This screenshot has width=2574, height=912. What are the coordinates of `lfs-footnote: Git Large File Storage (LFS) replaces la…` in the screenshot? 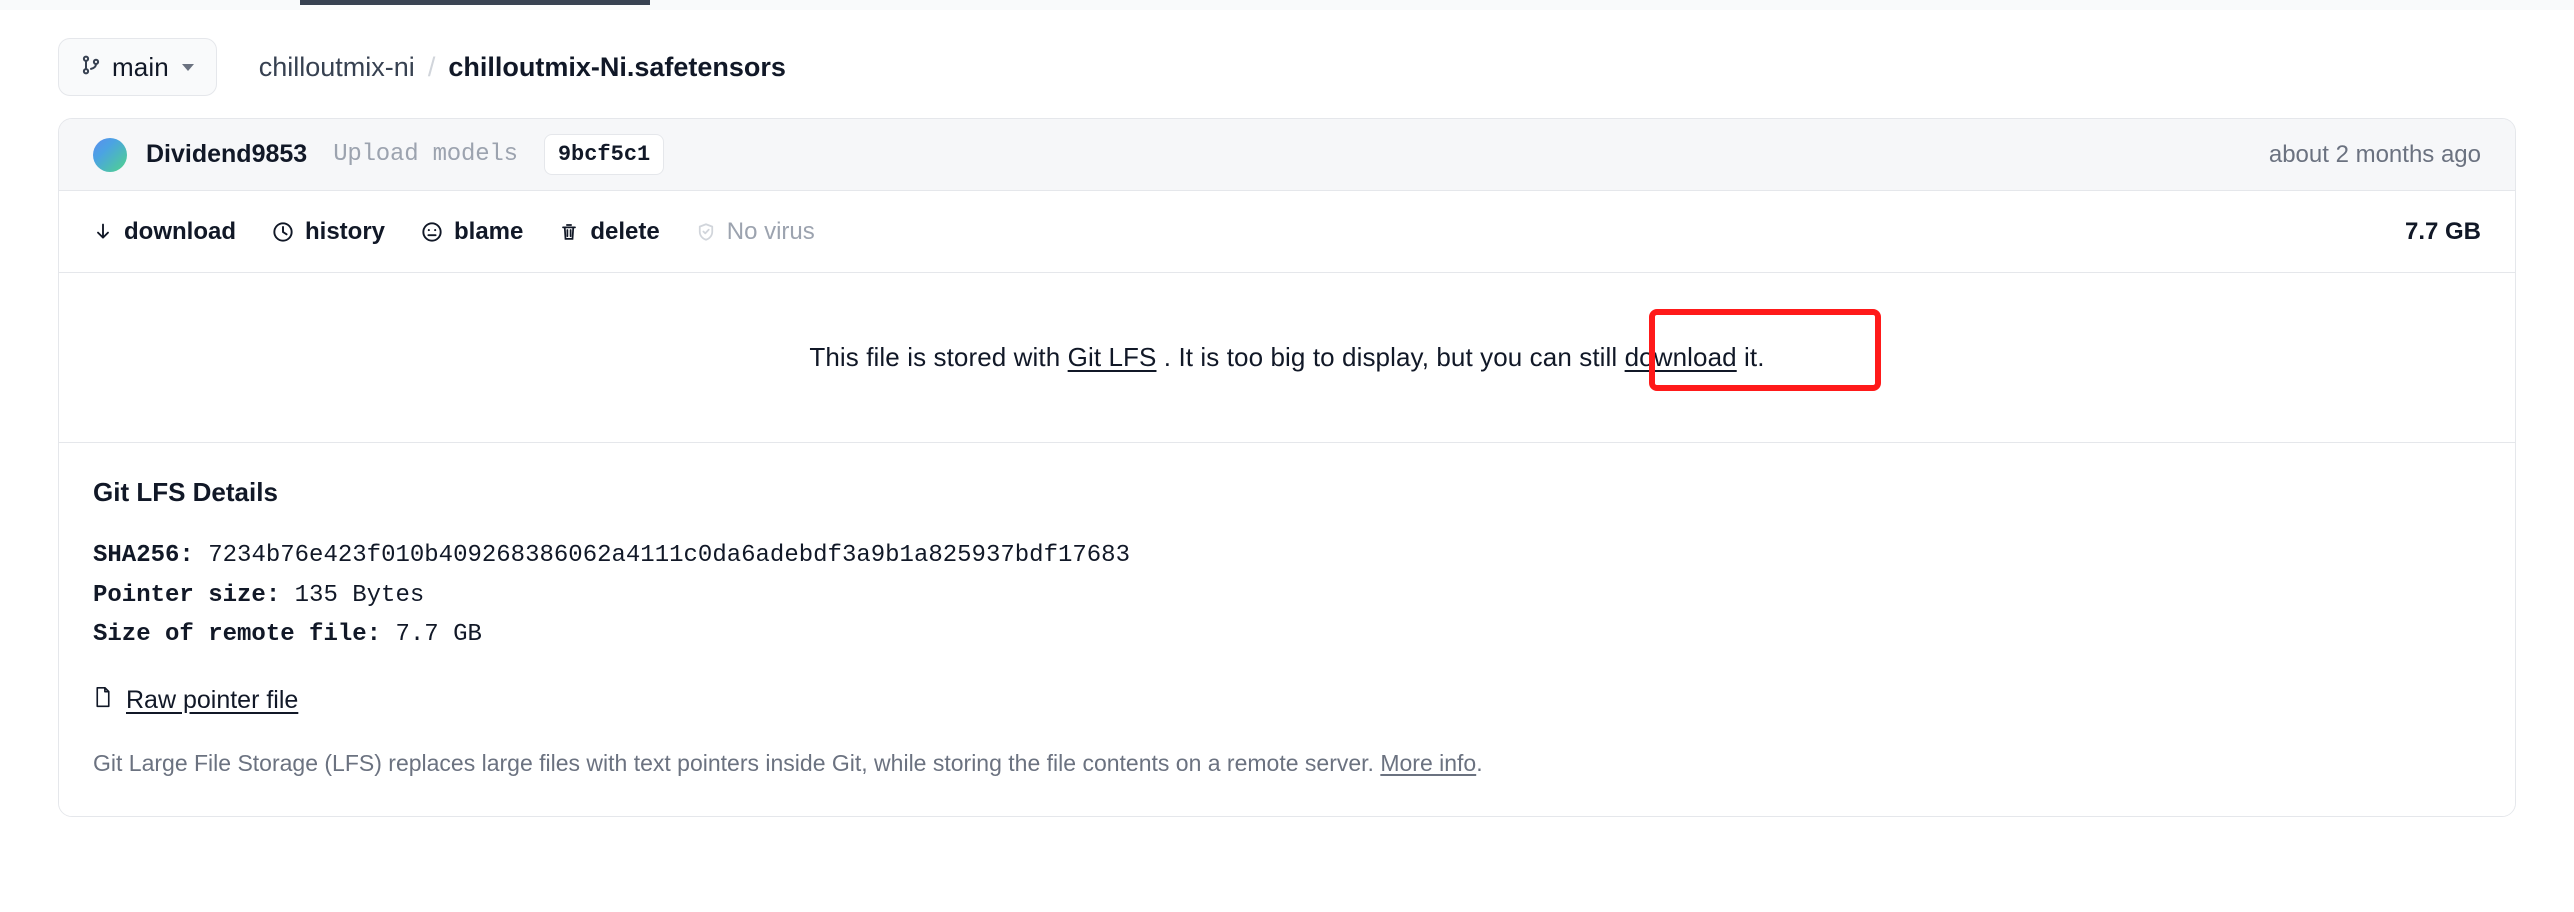 It's located at (1287, 763).